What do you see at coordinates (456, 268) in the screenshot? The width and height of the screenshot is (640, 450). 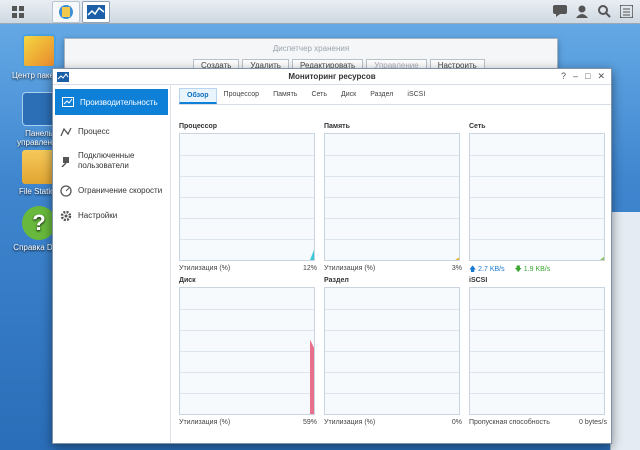 I see `metric-value: 3%` at bounding box center [456, 268].